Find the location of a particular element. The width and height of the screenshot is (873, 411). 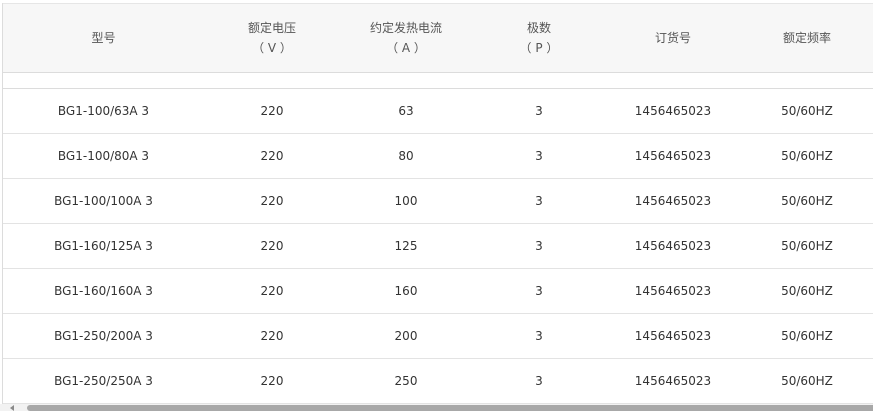

header-rated-frequency-label: 额定频率 is located at coordinates (806, 38).